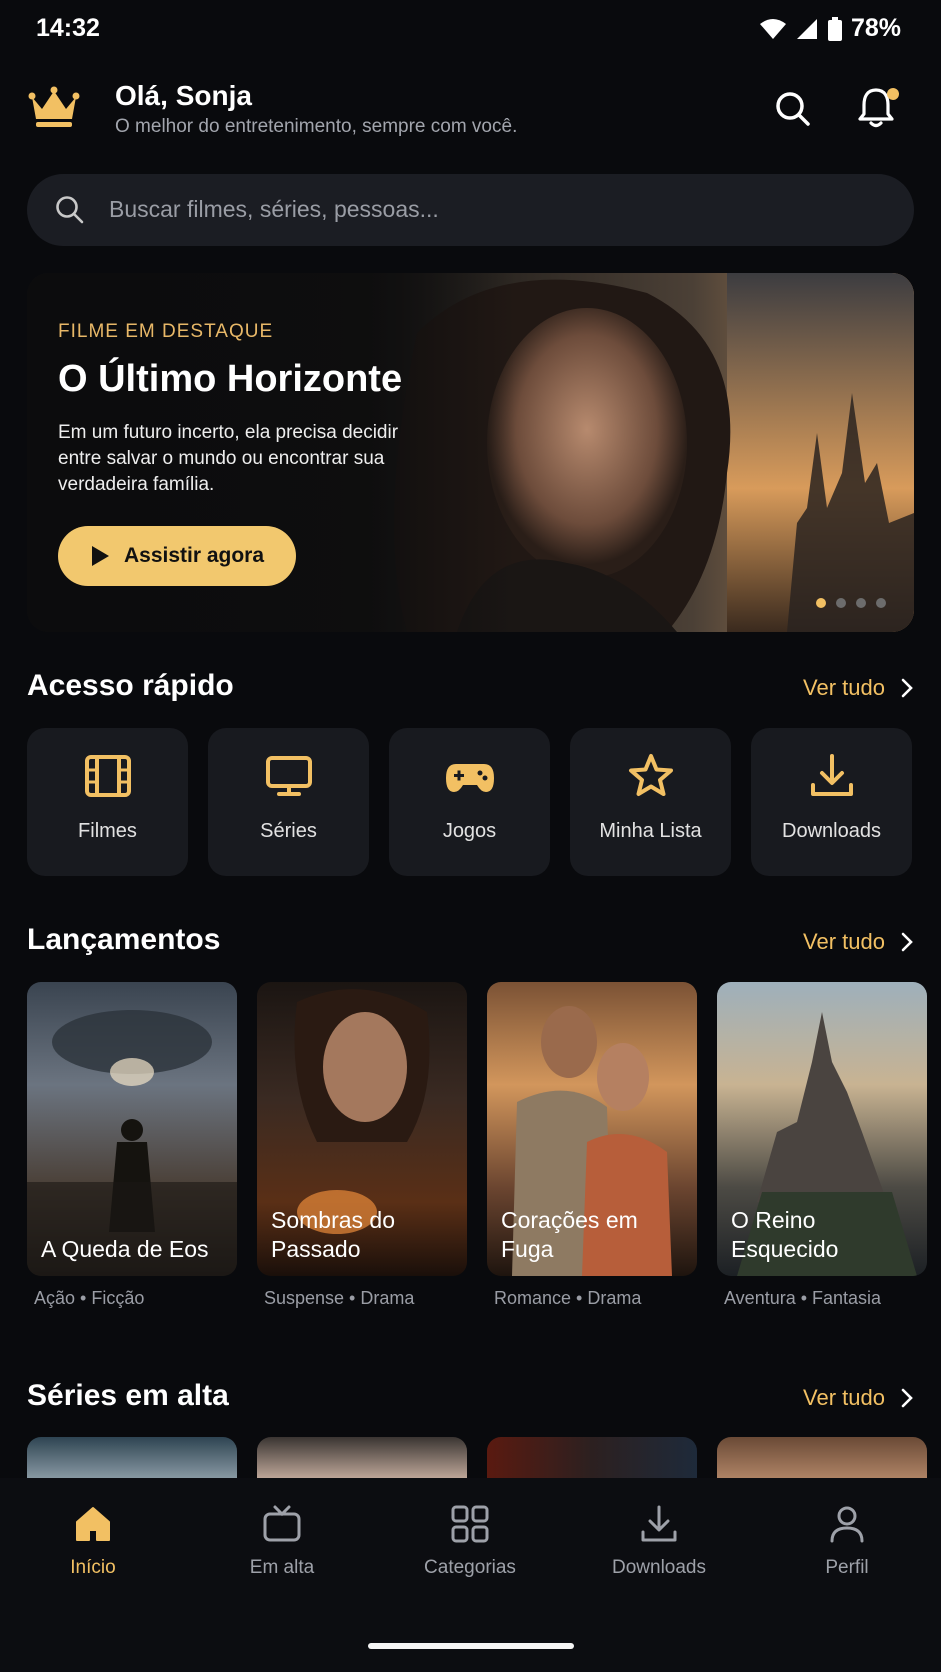 The image size is (941, 1672). What do you see at coordinates (125, 1249) in the screenshot?
I see `poster-title: A Queda de Eos` at bounding box center [125, 1249].